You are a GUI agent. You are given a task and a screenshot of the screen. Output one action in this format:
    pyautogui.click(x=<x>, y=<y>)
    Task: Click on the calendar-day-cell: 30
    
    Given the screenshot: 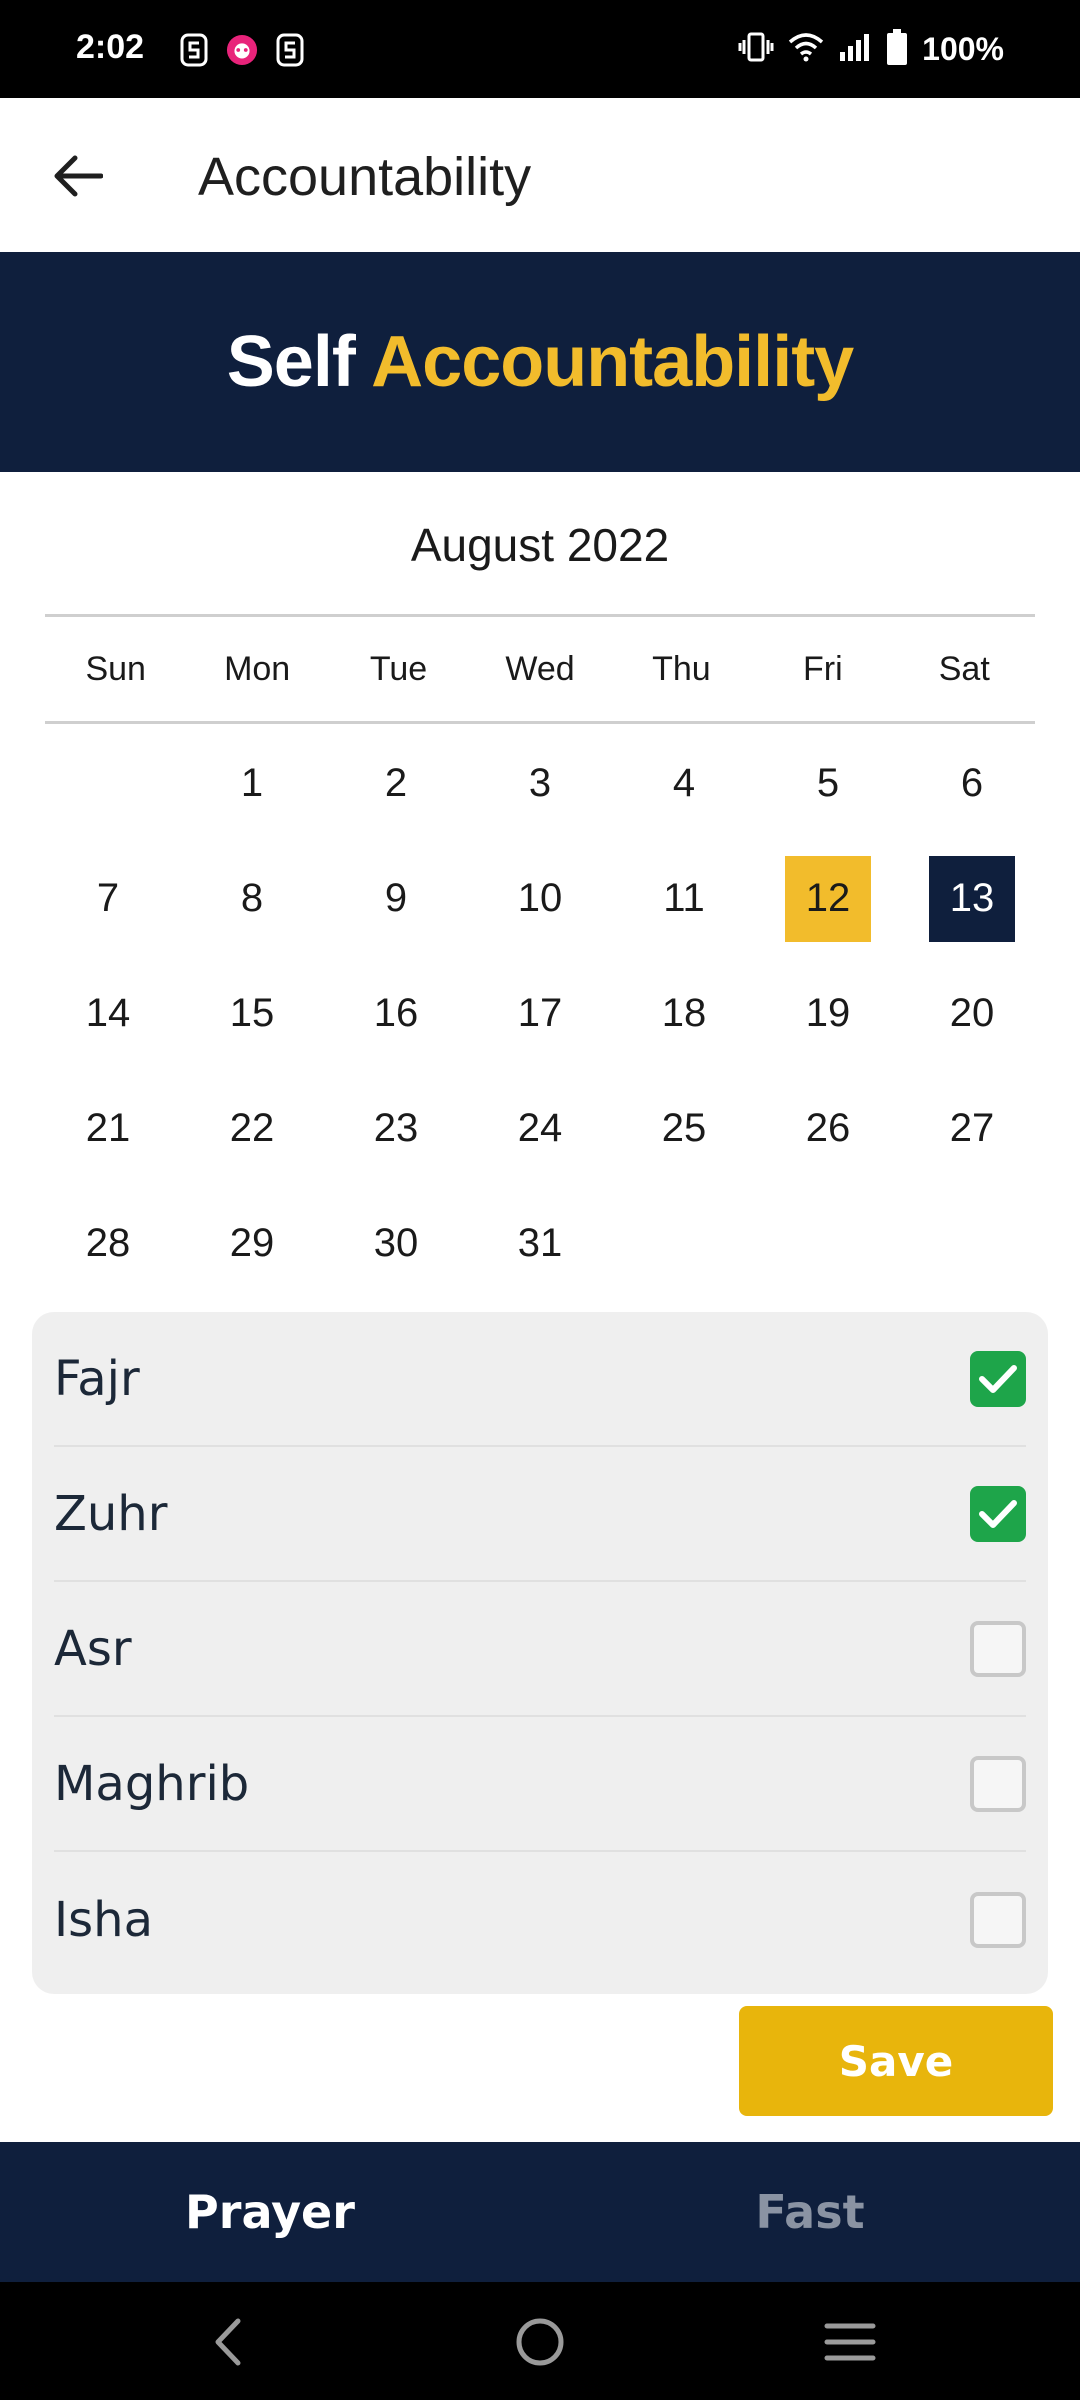 What is the action you would take?
    pyautogui.click(x=396, y=1243)
    